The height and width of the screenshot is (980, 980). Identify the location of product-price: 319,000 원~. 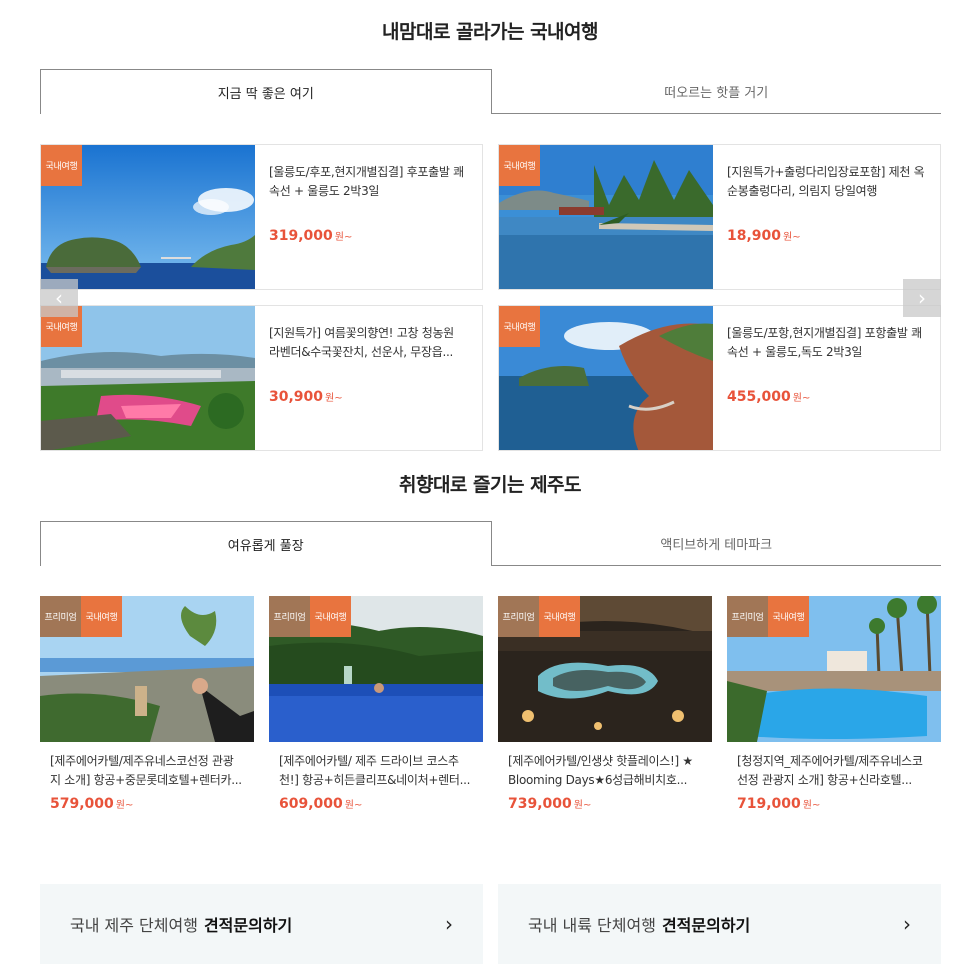
(368, 236).